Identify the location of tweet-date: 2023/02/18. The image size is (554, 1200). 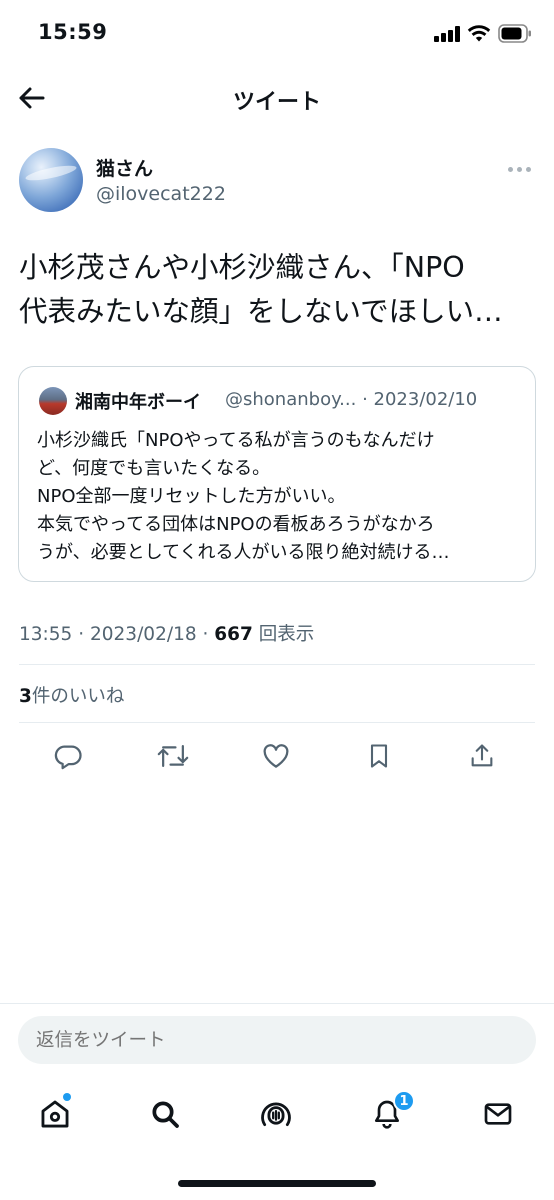
(143, 634).